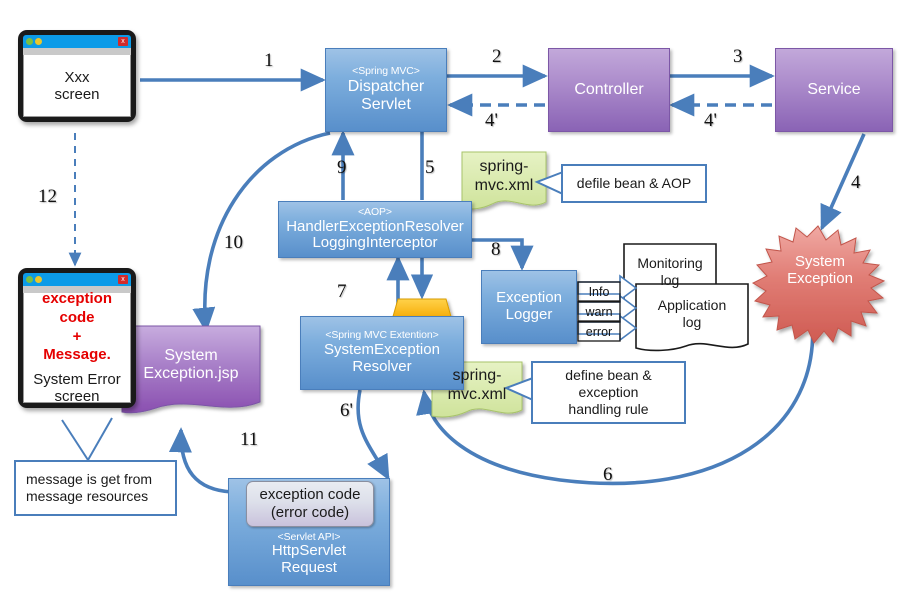  I want to click on application-log-doc: Application log, so click(692, 316).